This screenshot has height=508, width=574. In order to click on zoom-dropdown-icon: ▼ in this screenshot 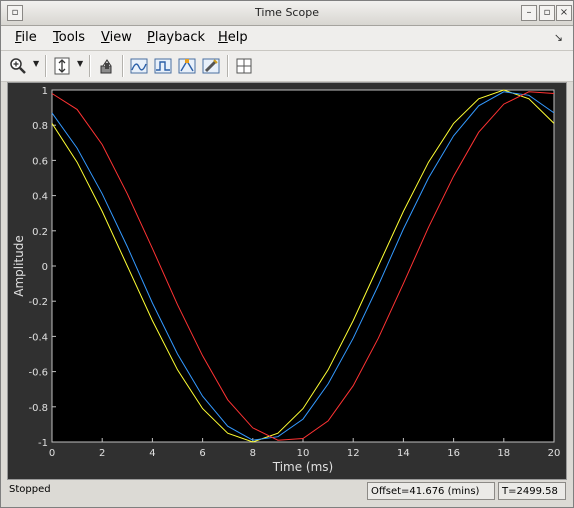, I will do `click(36, 63)`.